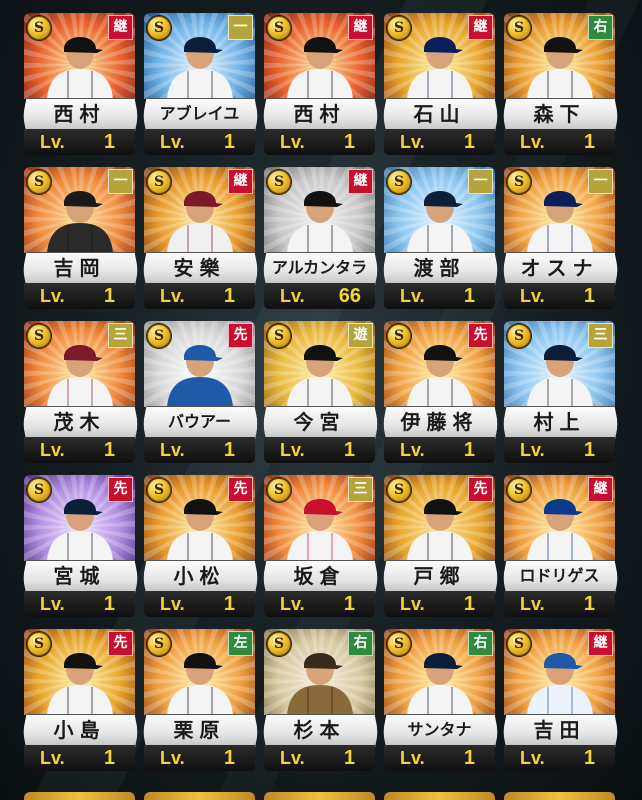 Image resolution: width=642 pixels, height=800 pixels. Describe the element at coordinates (80, 546) in the screenshot. I see `player-card: S 先 宮城 Lv. 1` at that location.